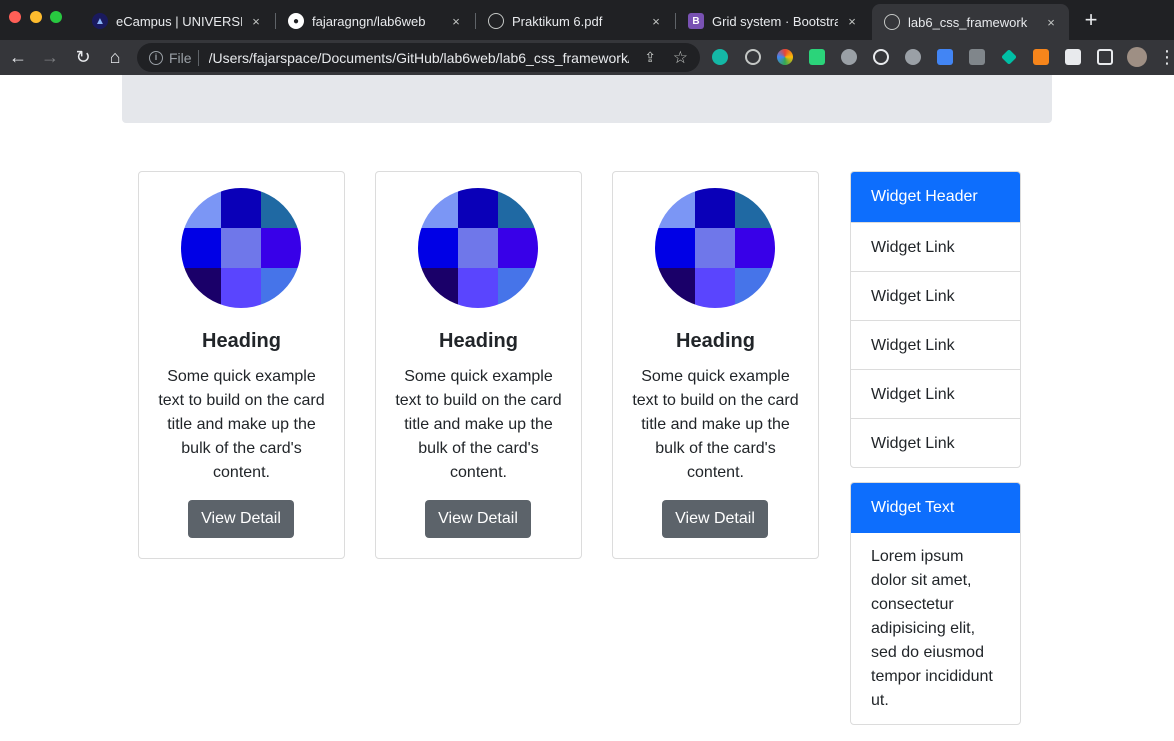 The image size is (1174, 741). I want to click on extension-fox-icon, so click(1041, 57).